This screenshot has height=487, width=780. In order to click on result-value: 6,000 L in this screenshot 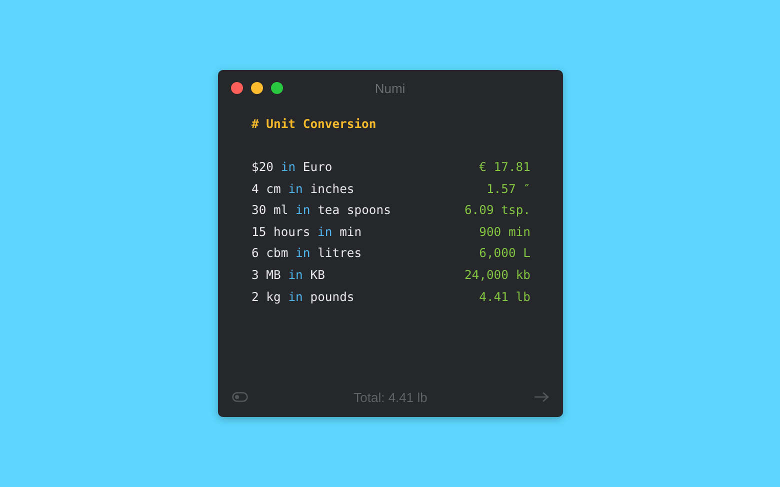, I will do `click(504, 253)`.